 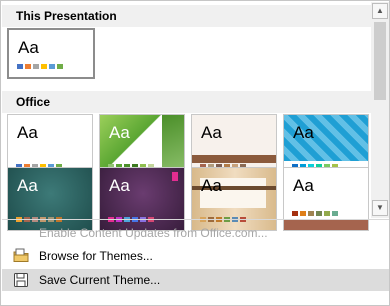 What do you see at coordinates (175, 176) in the screenshot?
I see `theme-accent-tab` at bounding box center [175, 176].